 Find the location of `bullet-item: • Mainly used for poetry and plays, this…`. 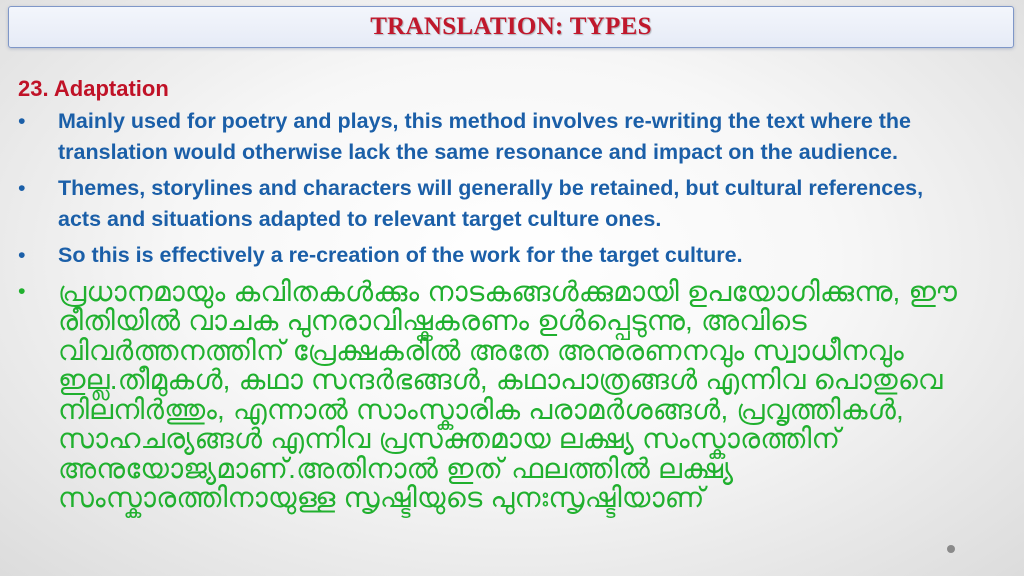

bullet-item: • Mainly used for poetry and plays, this… is located at coordinates (513, 136).